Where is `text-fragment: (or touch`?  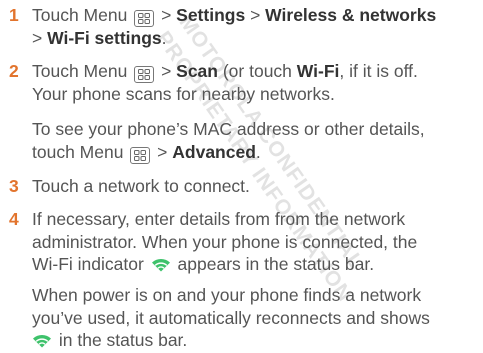
text-fragment: (or touch is located at coordinates (257, 71).